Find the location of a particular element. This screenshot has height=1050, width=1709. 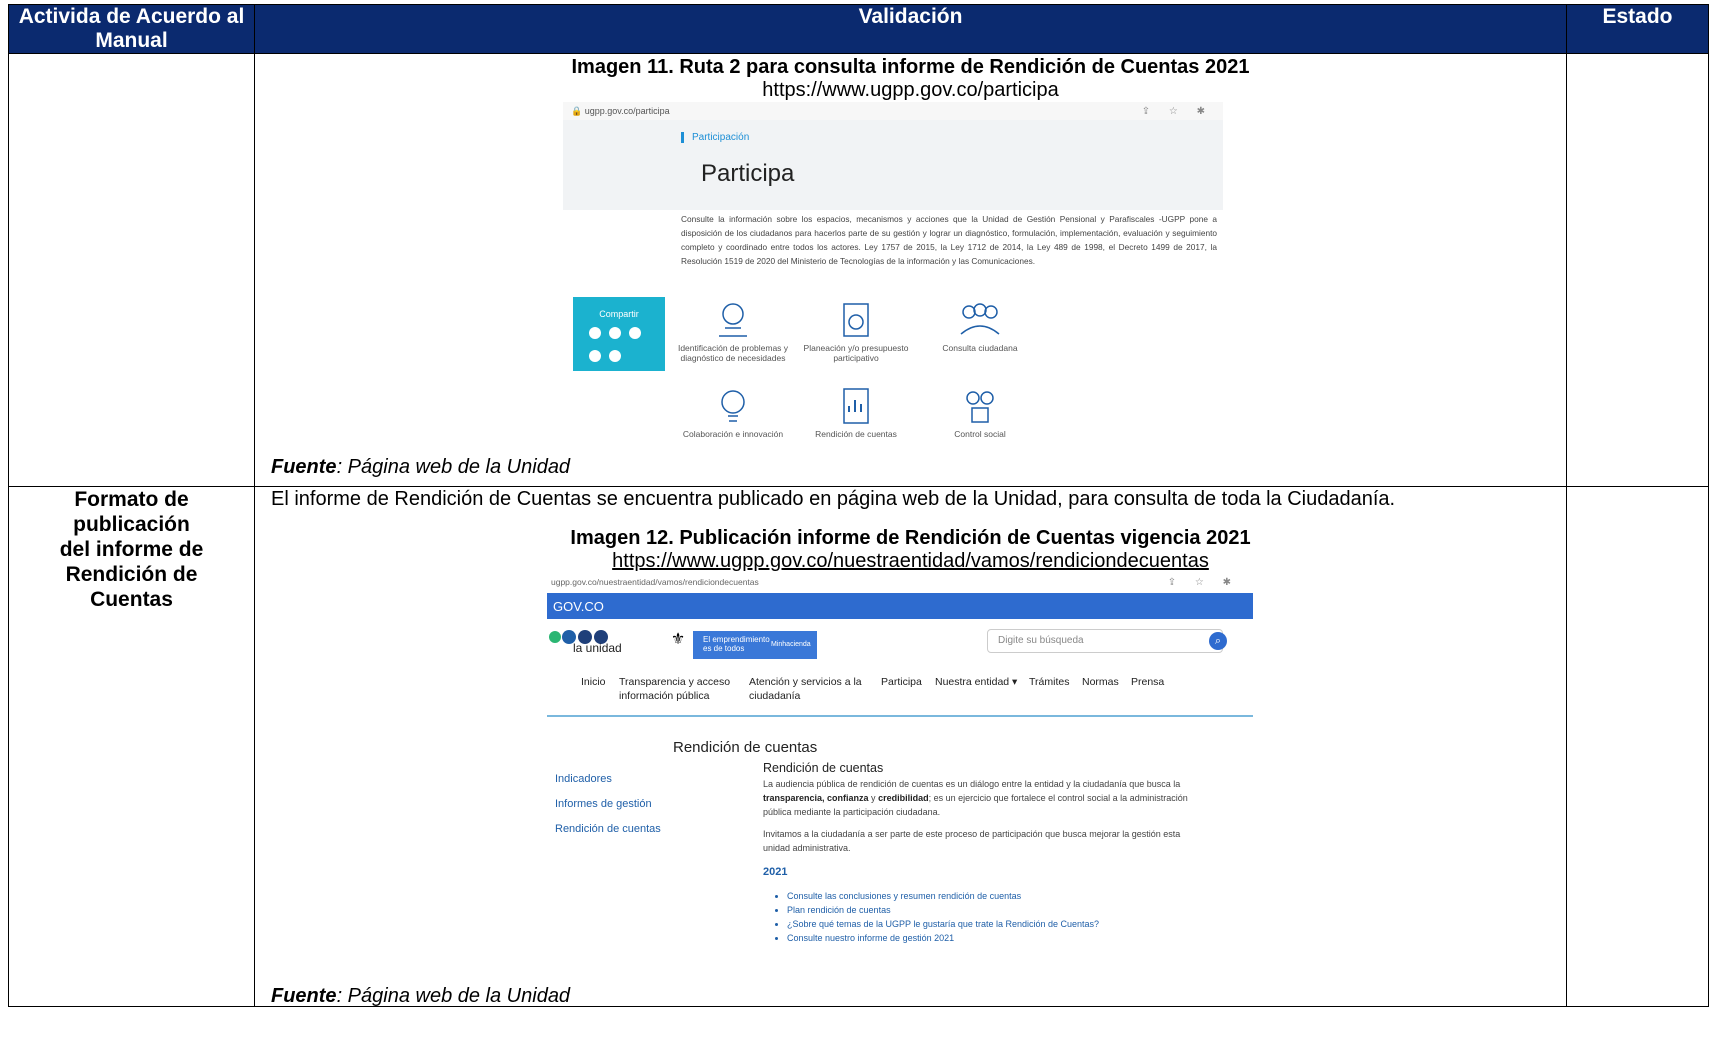

gov-bar: GOV.CO is located at coordinates (900, 606).